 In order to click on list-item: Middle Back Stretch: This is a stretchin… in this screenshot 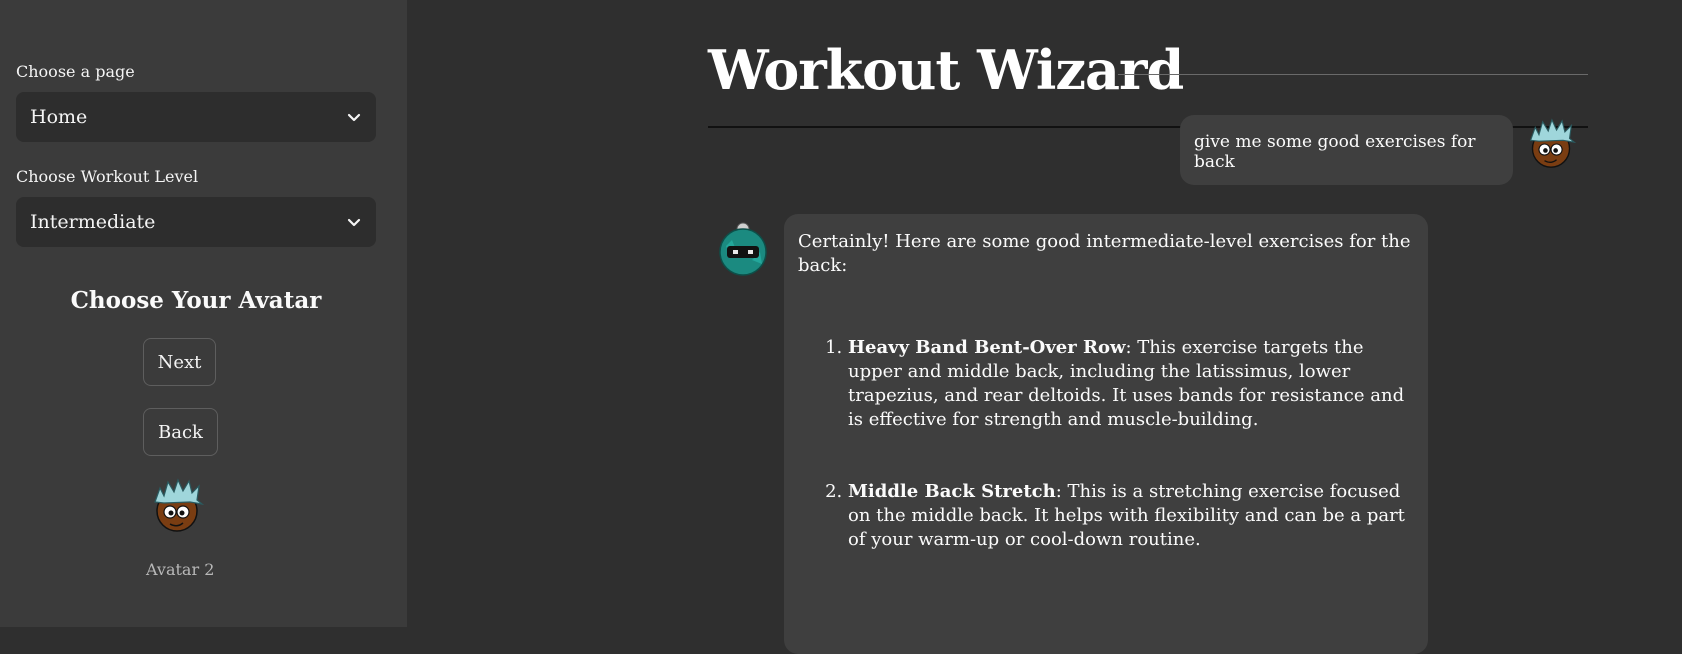, I will do `click(1131, 516)`.